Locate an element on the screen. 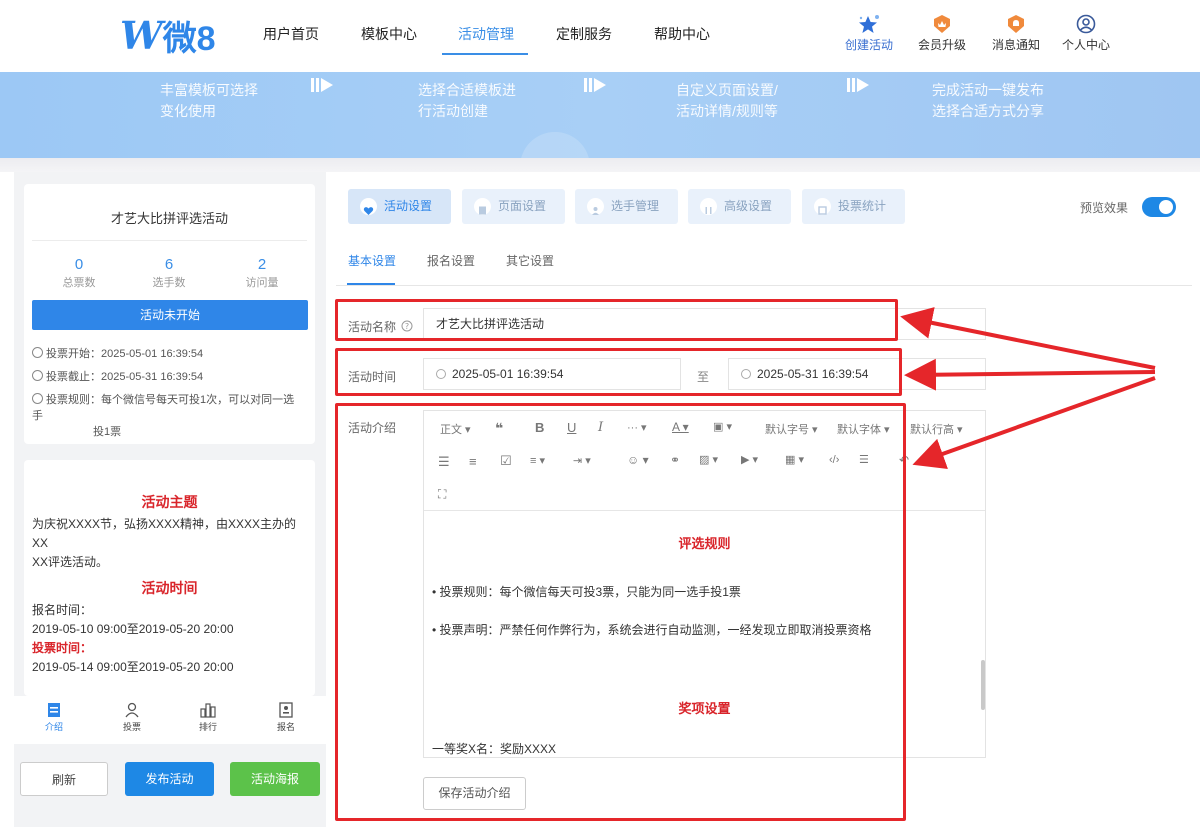 The width and height of the screenshot is (1200, 827). stat-value: 0 is located at coordinates (79, 264).